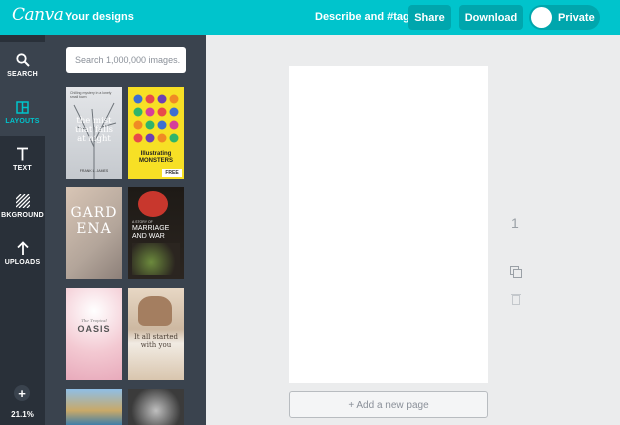 This screenshot has width=620, height=425. I want to click on toggle-knob, so click(541, 17).